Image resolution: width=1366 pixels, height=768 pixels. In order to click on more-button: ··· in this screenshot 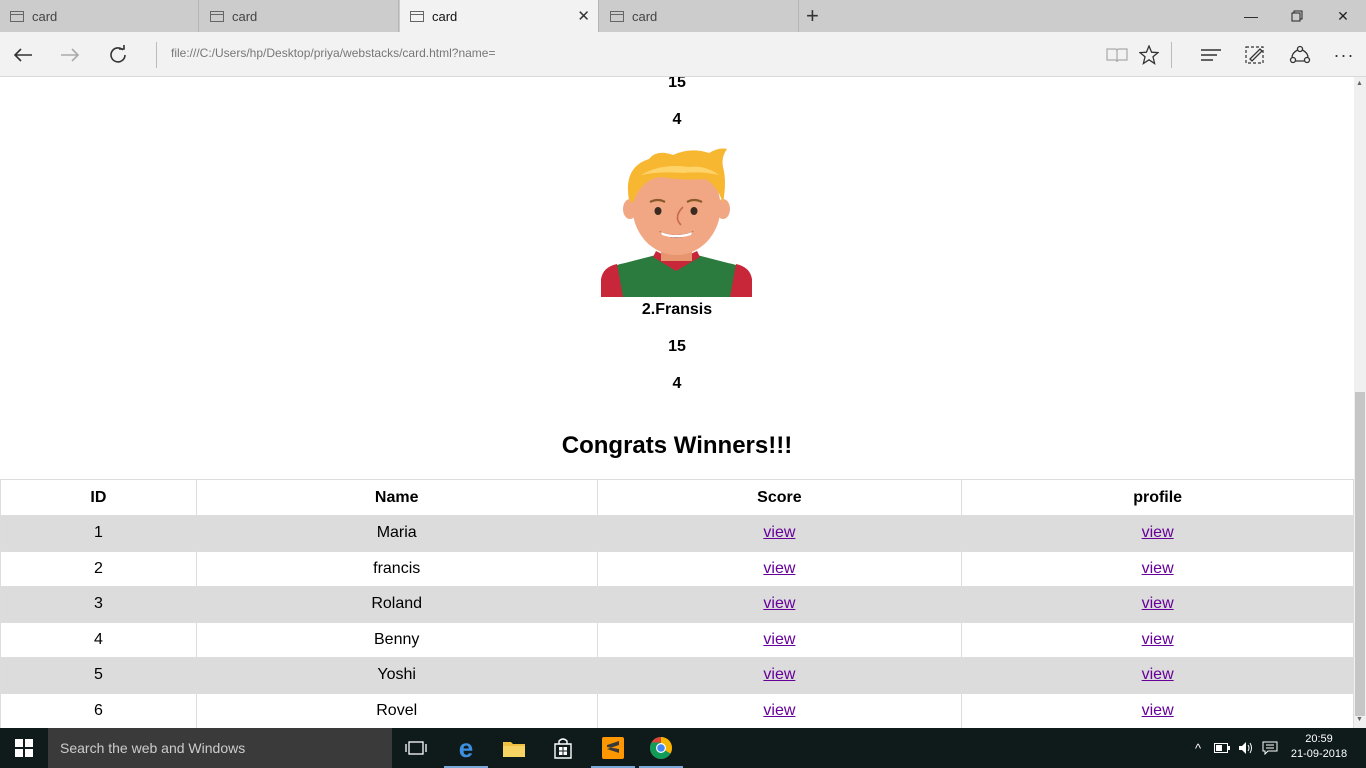, I will do `click(1344, 55)`.